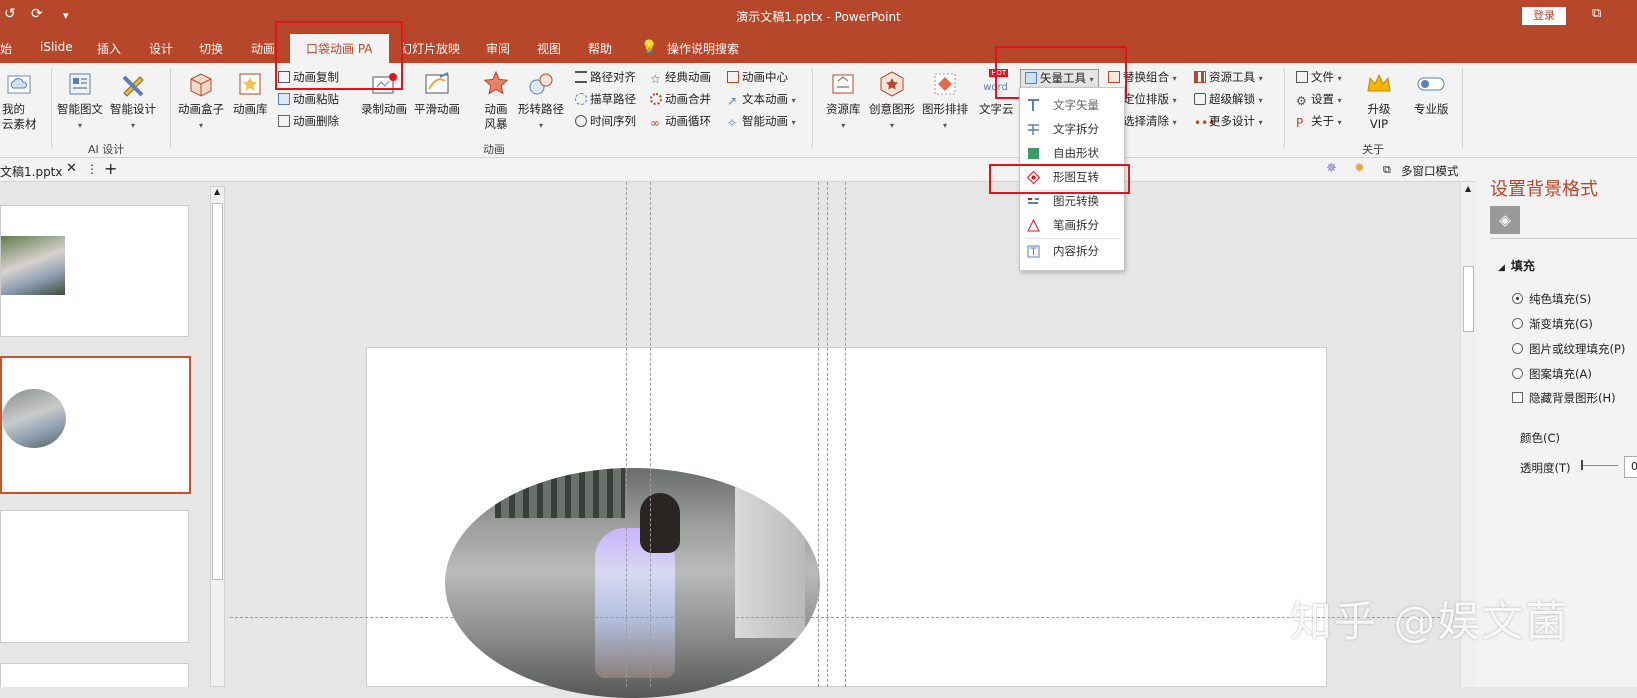 The height and width of the screenshot is (698, 1637). I want to click on tab-insert: 插入, so click(109, 48).